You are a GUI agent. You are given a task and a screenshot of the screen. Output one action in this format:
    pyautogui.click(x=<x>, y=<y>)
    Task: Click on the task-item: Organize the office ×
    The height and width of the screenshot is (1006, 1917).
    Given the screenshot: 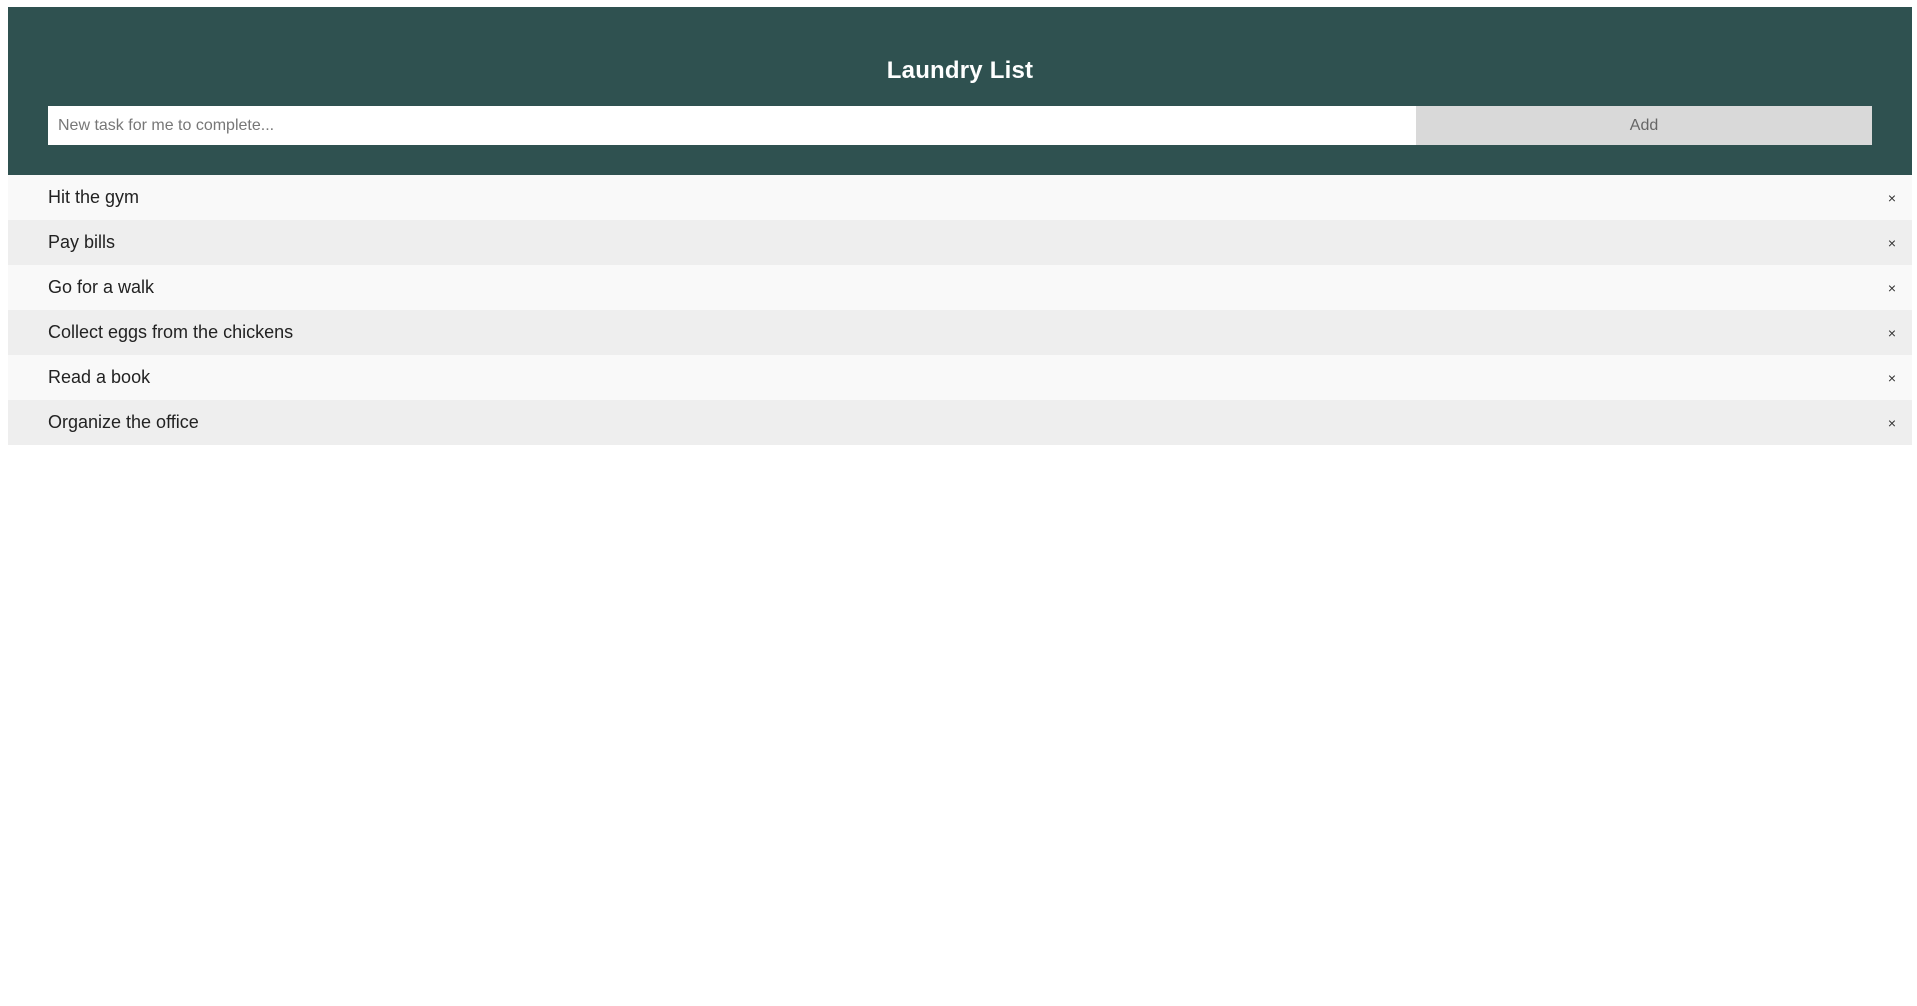 What is the action you would take?
    pyautogui.click(x=960, y=422)
    